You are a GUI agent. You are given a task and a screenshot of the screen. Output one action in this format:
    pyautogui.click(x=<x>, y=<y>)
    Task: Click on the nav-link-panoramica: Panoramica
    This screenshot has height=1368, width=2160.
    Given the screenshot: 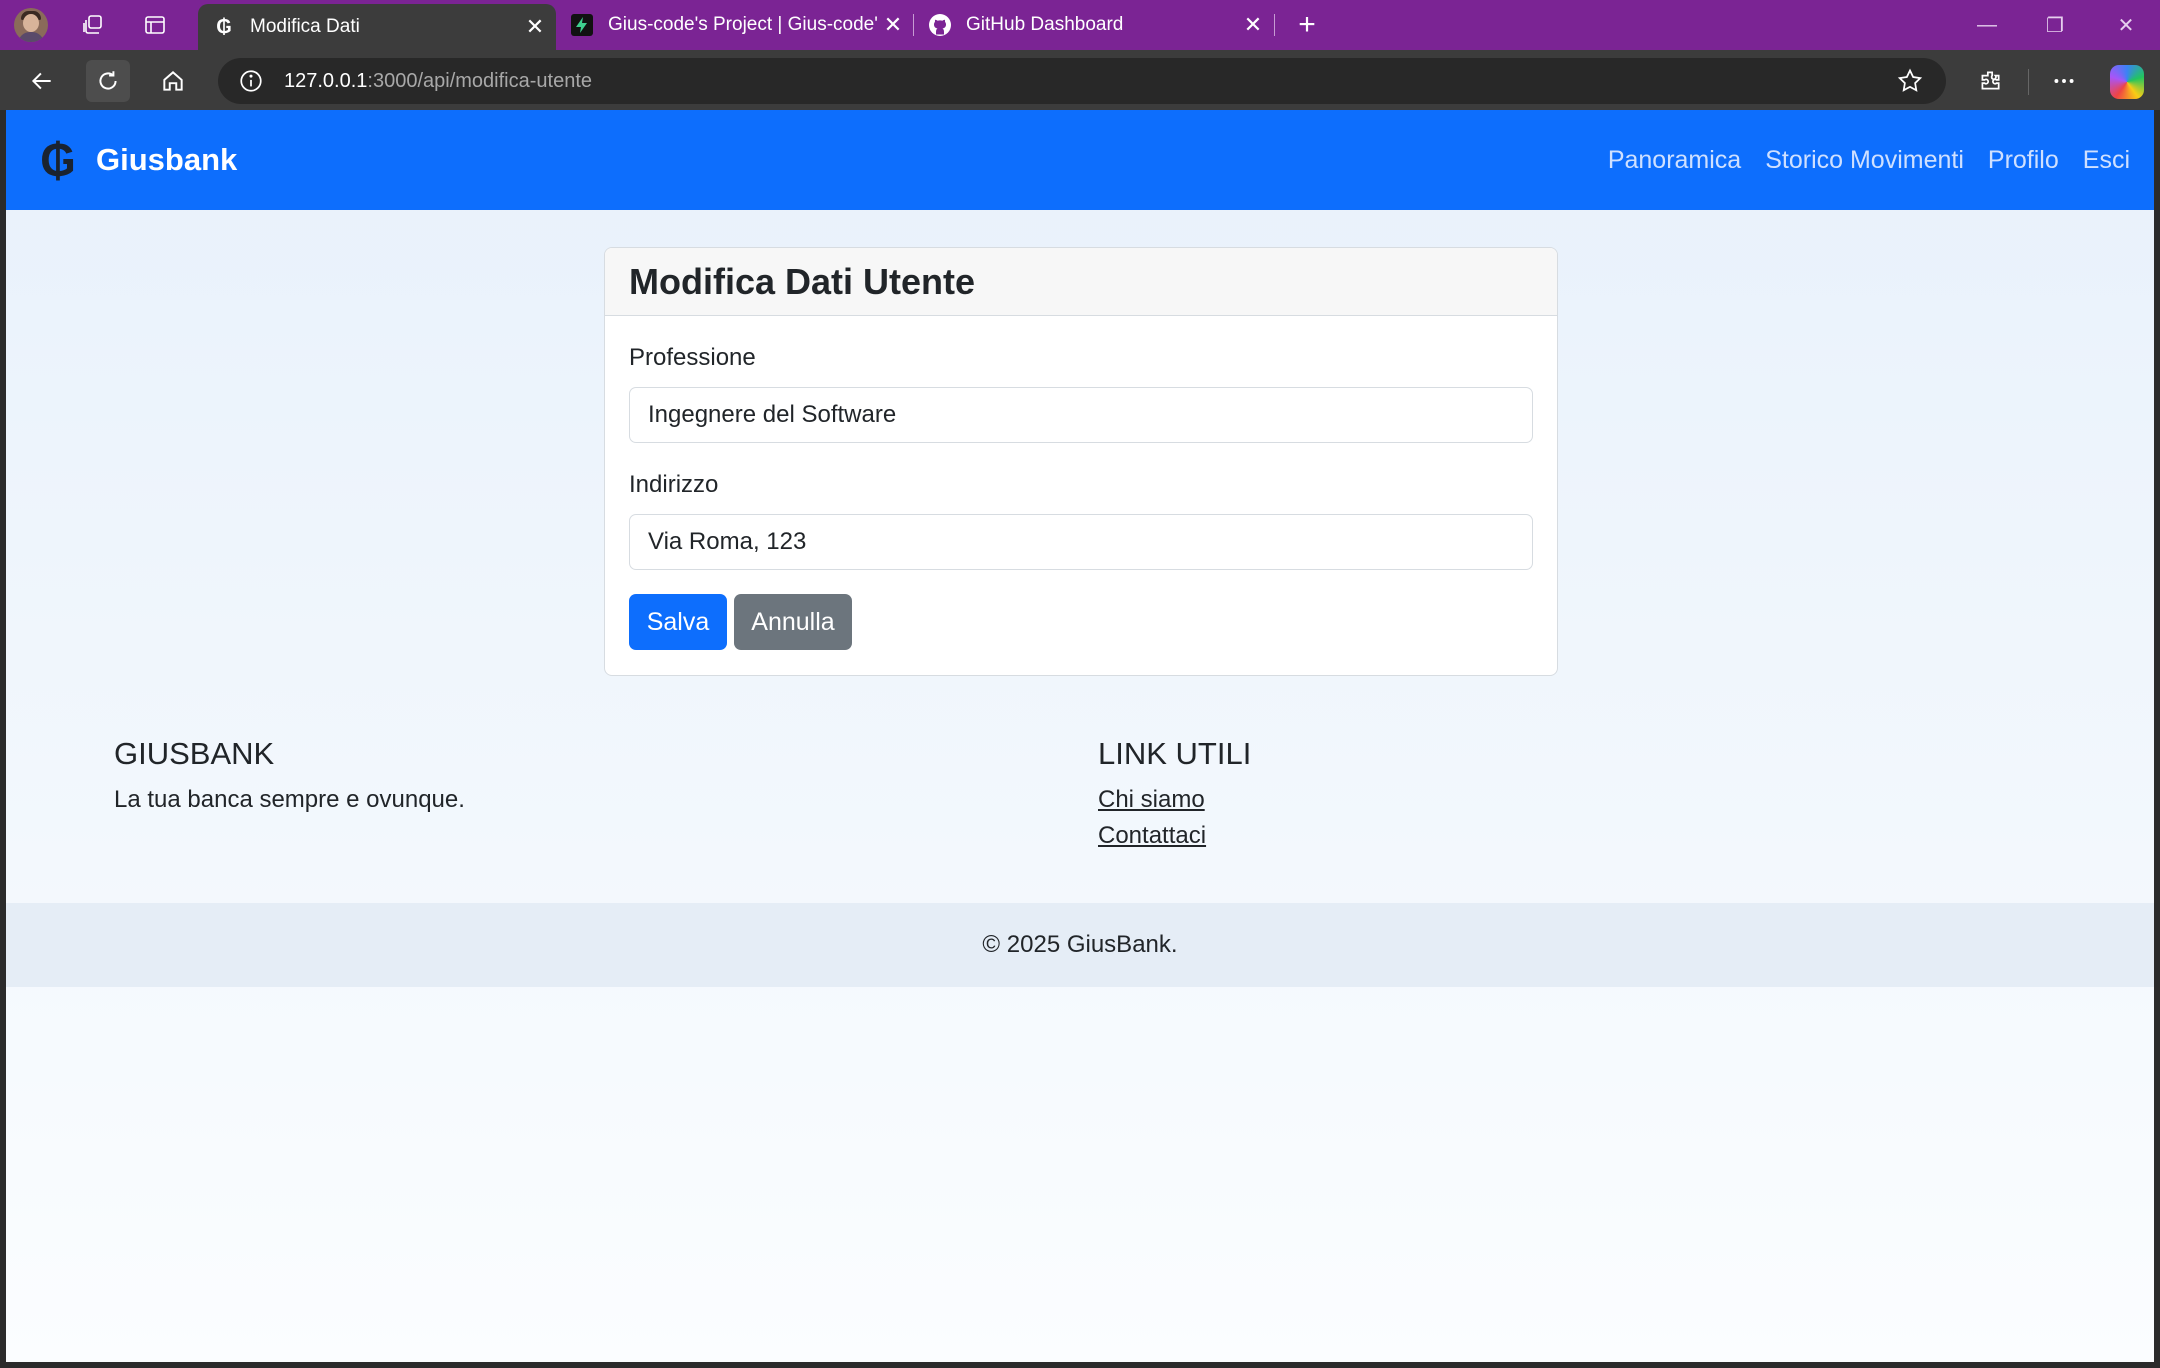 What is the action you would take?
    pyautogui.click(x=1674, y=160)
    